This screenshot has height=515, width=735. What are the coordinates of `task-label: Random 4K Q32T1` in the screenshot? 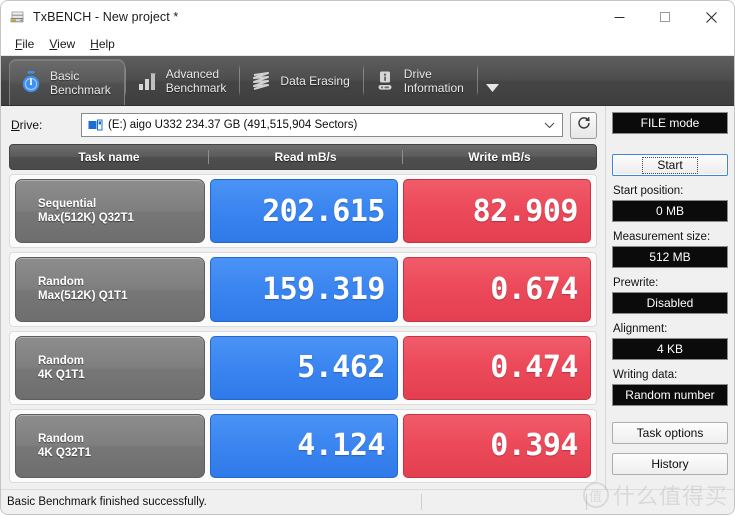 It's located at (65, 445).